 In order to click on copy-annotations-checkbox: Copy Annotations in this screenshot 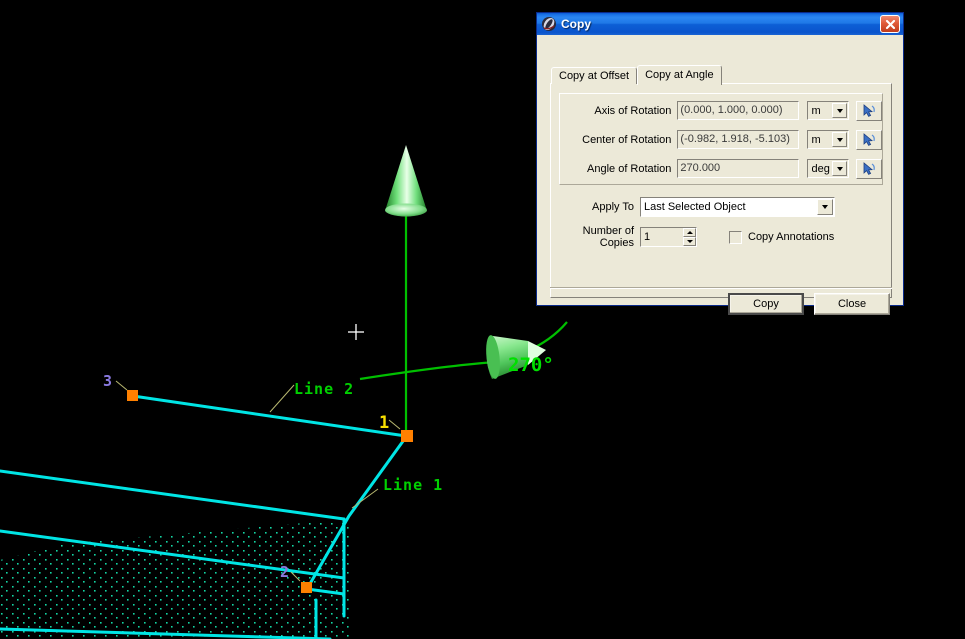, I will do `click(782, 237)`.